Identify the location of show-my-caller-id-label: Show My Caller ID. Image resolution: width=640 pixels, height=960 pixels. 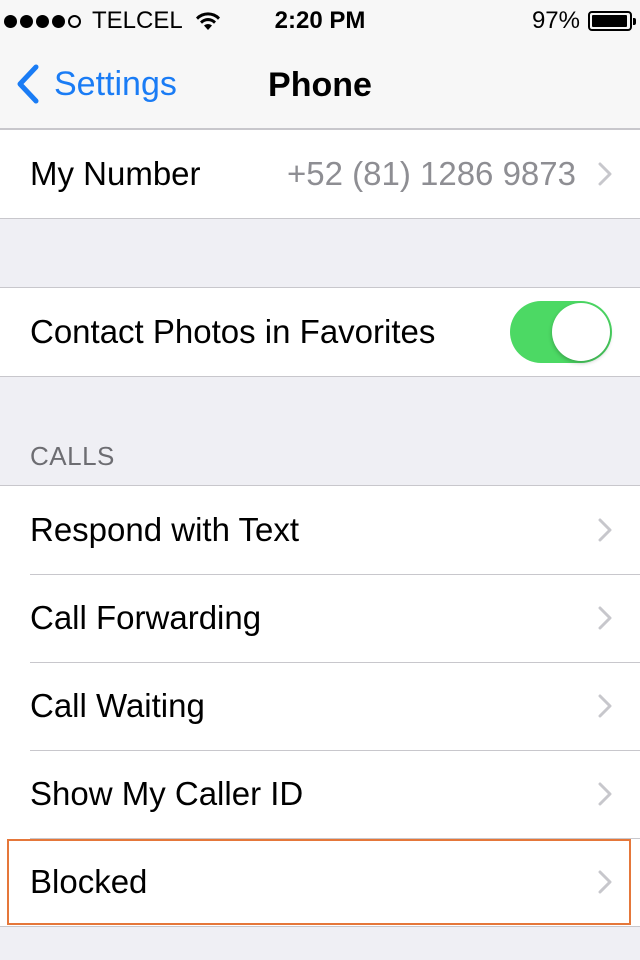
(167, 793).